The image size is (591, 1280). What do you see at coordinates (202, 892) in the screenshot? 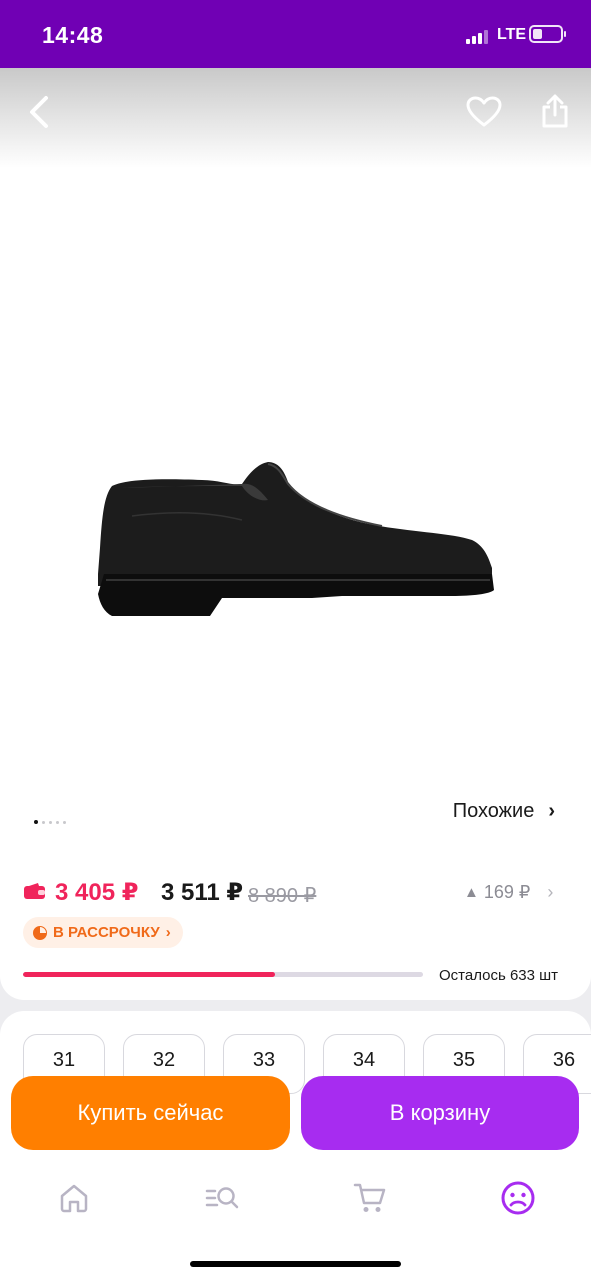
I see `regular-price: 3 511 ₽` at bounding box center [202, 892].